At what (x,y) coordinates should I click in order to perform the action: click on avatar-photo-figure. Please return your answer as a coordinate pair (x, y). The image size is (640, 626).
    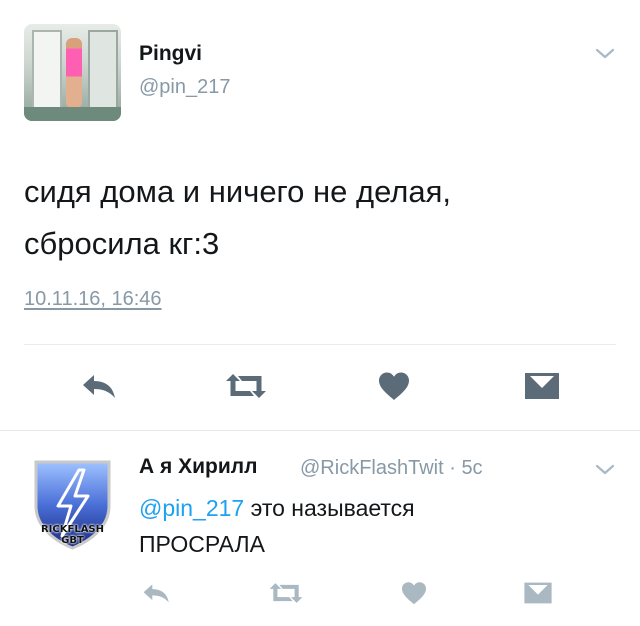
    Looking at the image, I should click on (74, 73).